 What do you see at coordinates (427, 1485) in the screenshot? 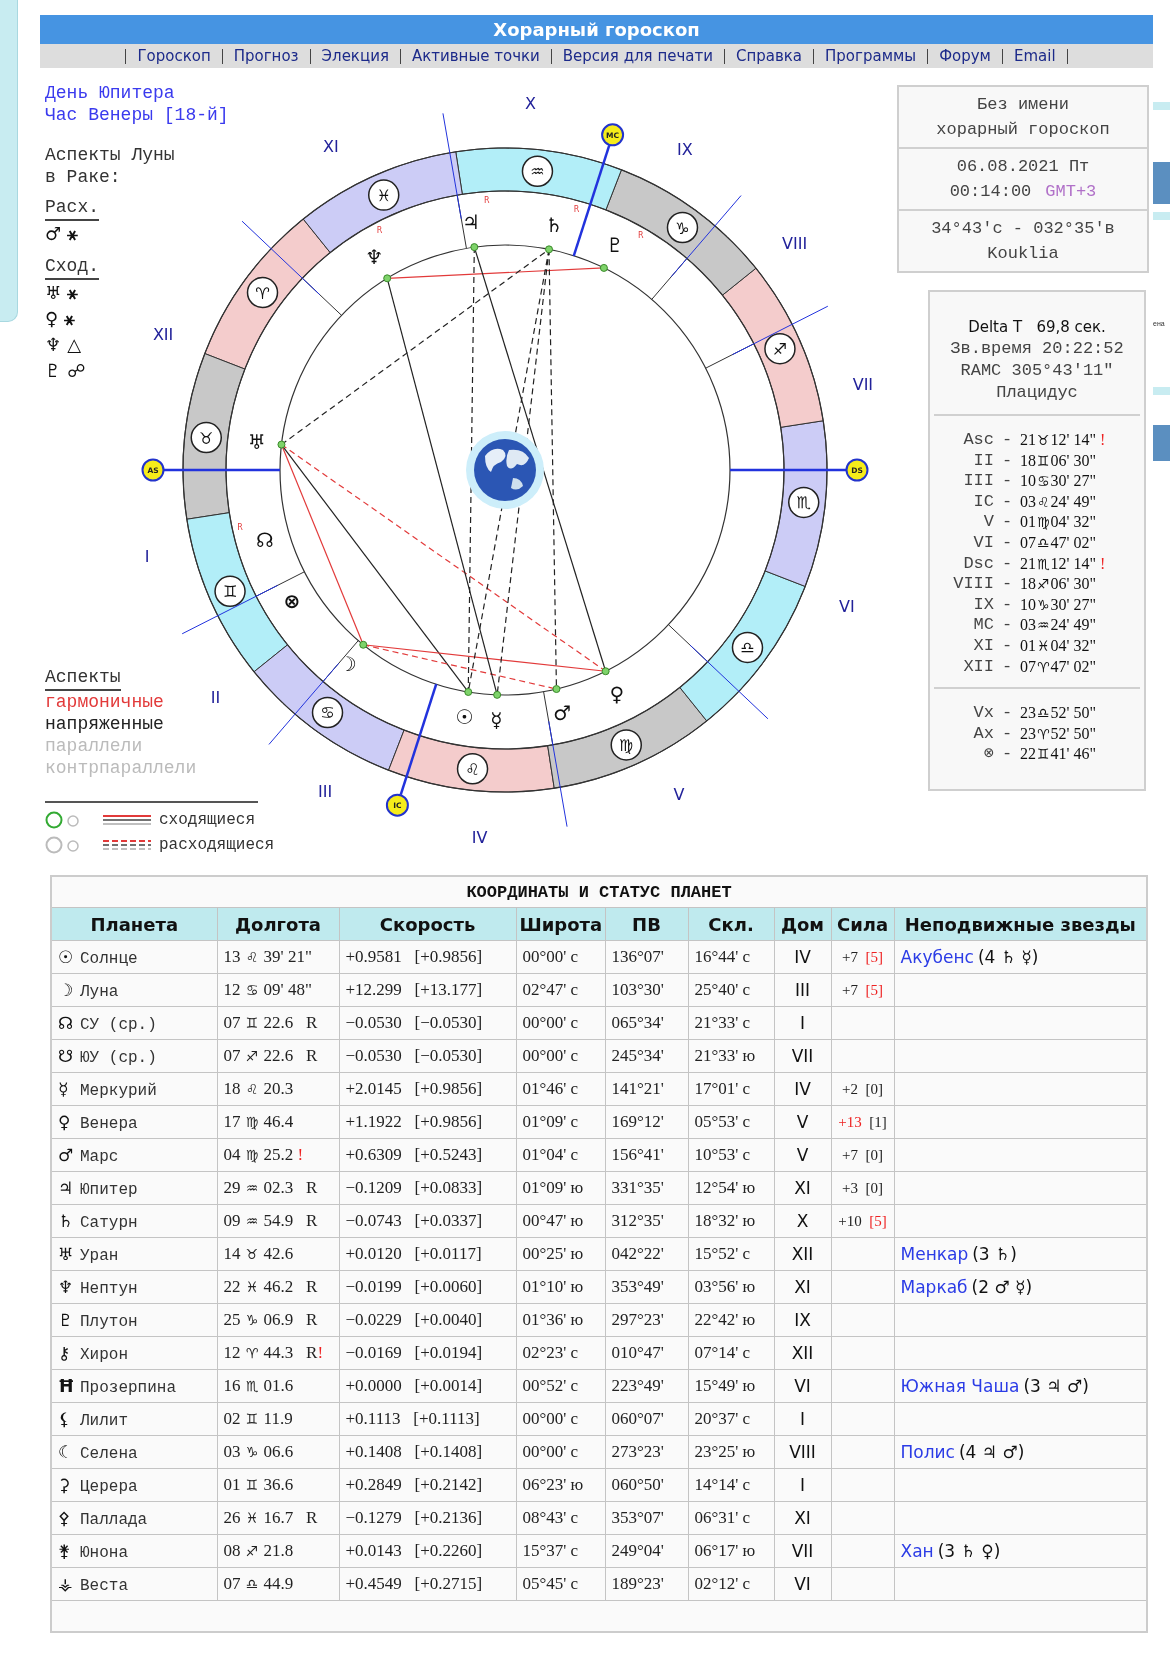
I see `table-cell: +0.2849 [+0.2142]` at bounding box center [427, 1485].